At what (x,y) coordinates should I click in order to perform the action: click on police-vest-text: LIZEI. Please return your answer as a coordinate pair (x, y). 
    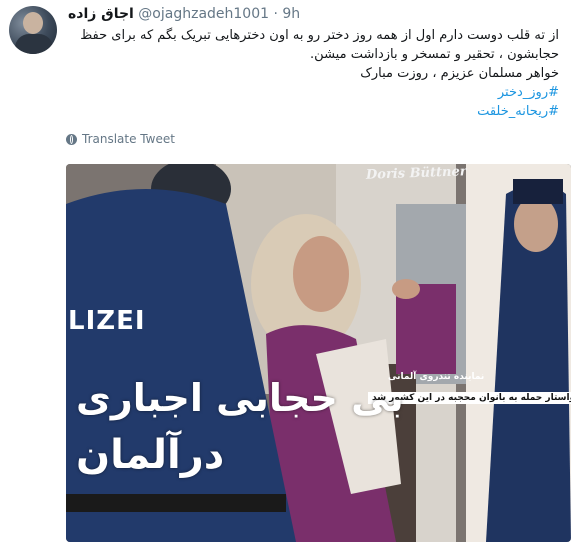
    Looking at the image, I should click on (107, 321).